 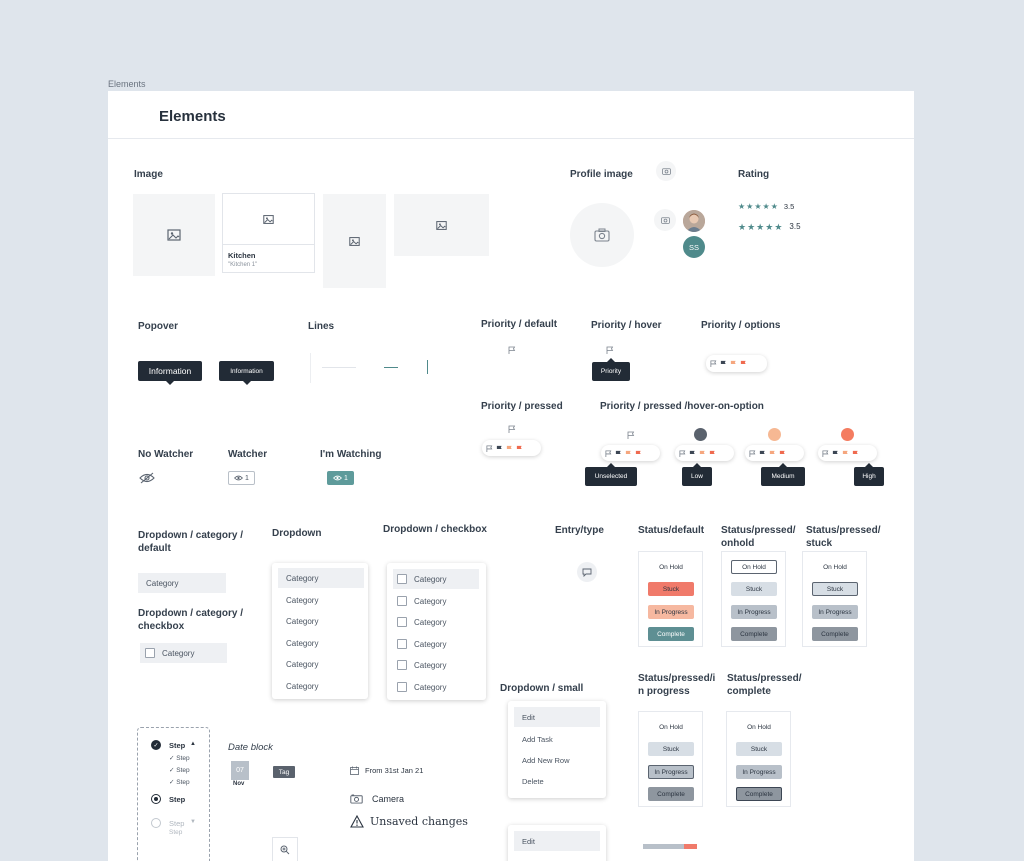 What do you see at coordinates (193, 744) in the screenshot?
I see `chevron-up-icon: ▲` at bounding box center [193, 744].